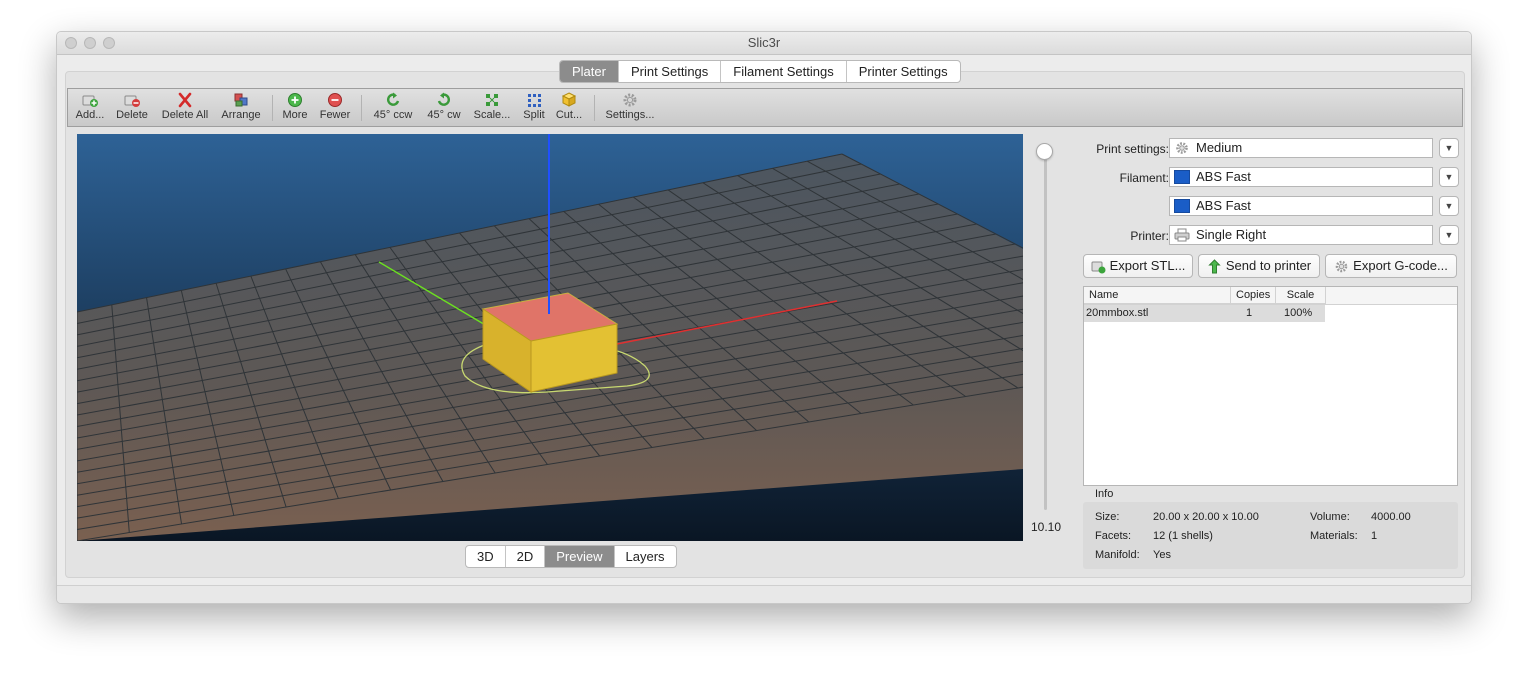 This screenshot has width=1527, height=683. I want to click on more-button: More, so click(295, 108).